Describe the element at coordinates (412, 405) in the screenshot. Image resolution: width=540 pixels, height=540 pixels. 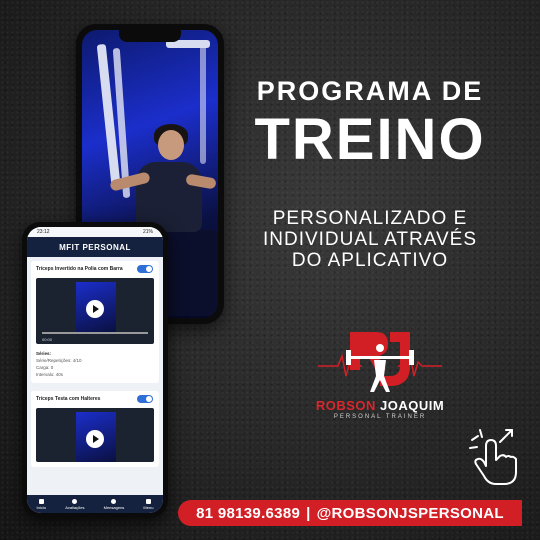
I see `brand-last-name: JOAQUIM` at that location.